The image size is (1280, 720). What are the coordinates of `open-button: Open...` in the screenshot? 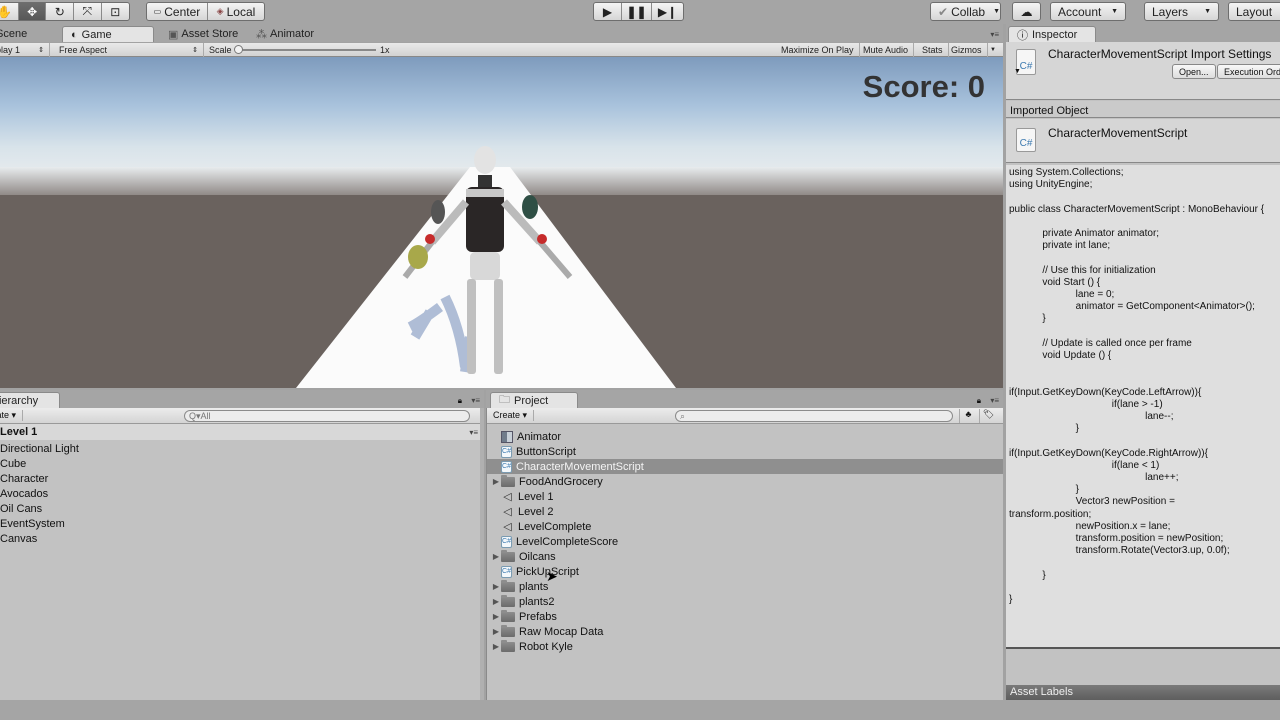 It's located at (1194, 71).